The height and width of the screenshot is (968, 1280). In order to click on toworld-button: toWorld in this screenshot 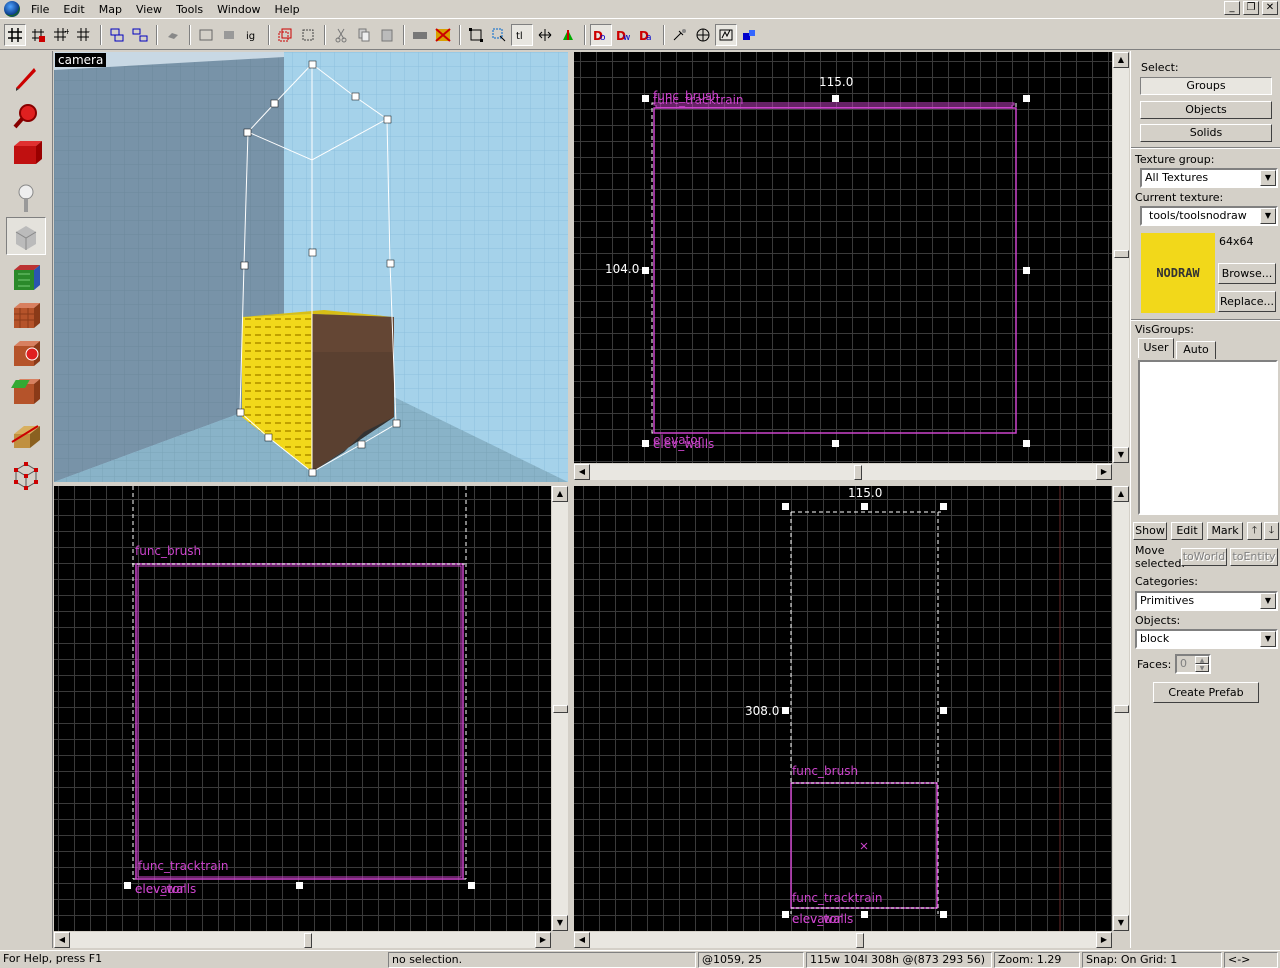, I will do `click(1204, 557)`.